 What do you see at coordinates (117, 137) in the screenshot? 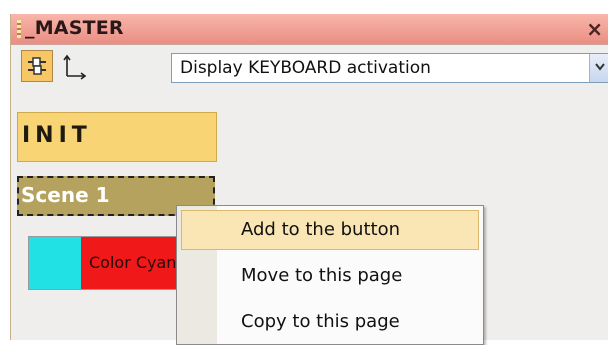
I see `init-button: INIT` at bounding box center [117, 137].